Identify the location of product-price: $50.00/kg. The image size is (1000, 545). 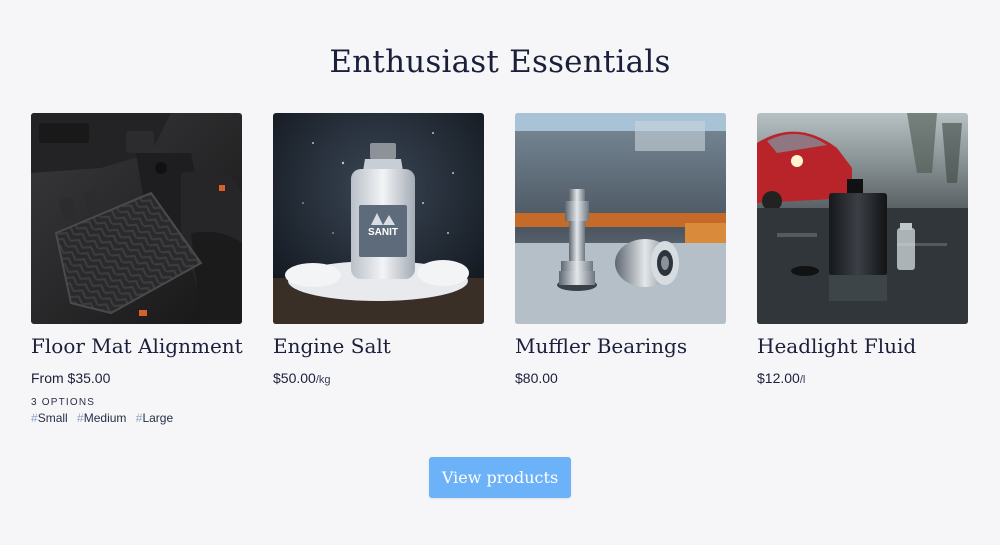
(302, 378).